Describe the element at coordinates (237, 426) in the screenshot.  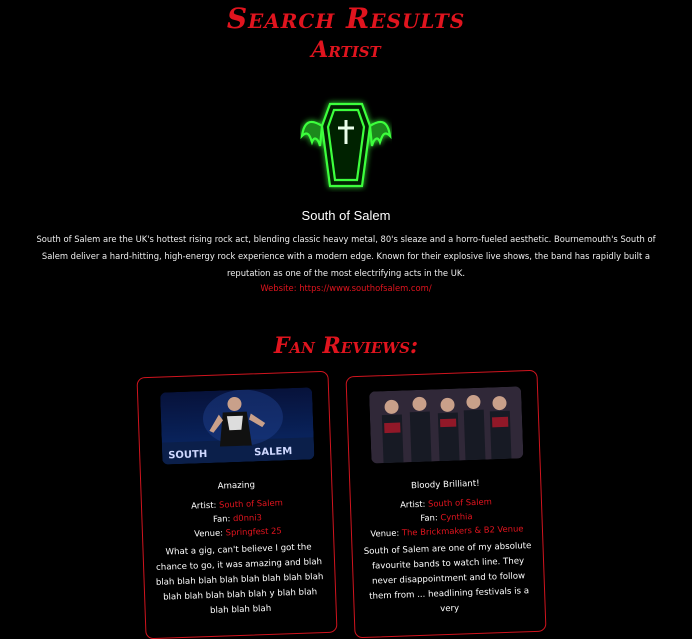
I see `review-photo: SOUTH SALEM` at that location.